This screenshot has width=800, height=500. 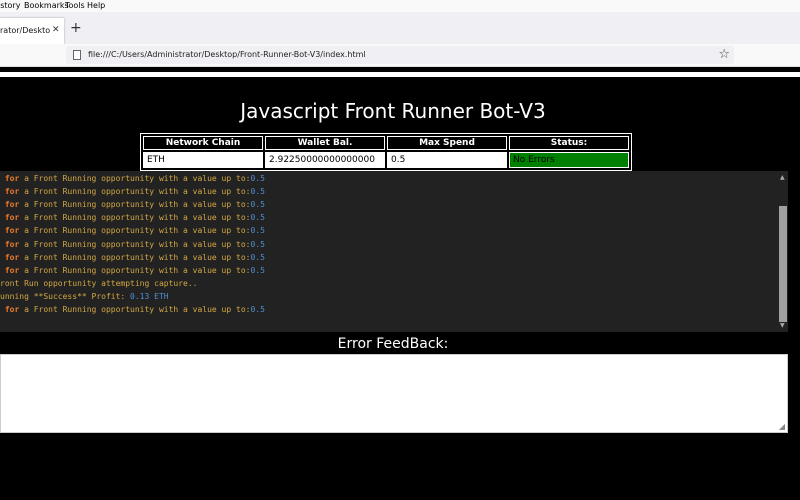 What do you see at coordinates (782, 426) in the screenshot?
I see `resize-grip-icon: ◢` at bounding box center [782, 426].